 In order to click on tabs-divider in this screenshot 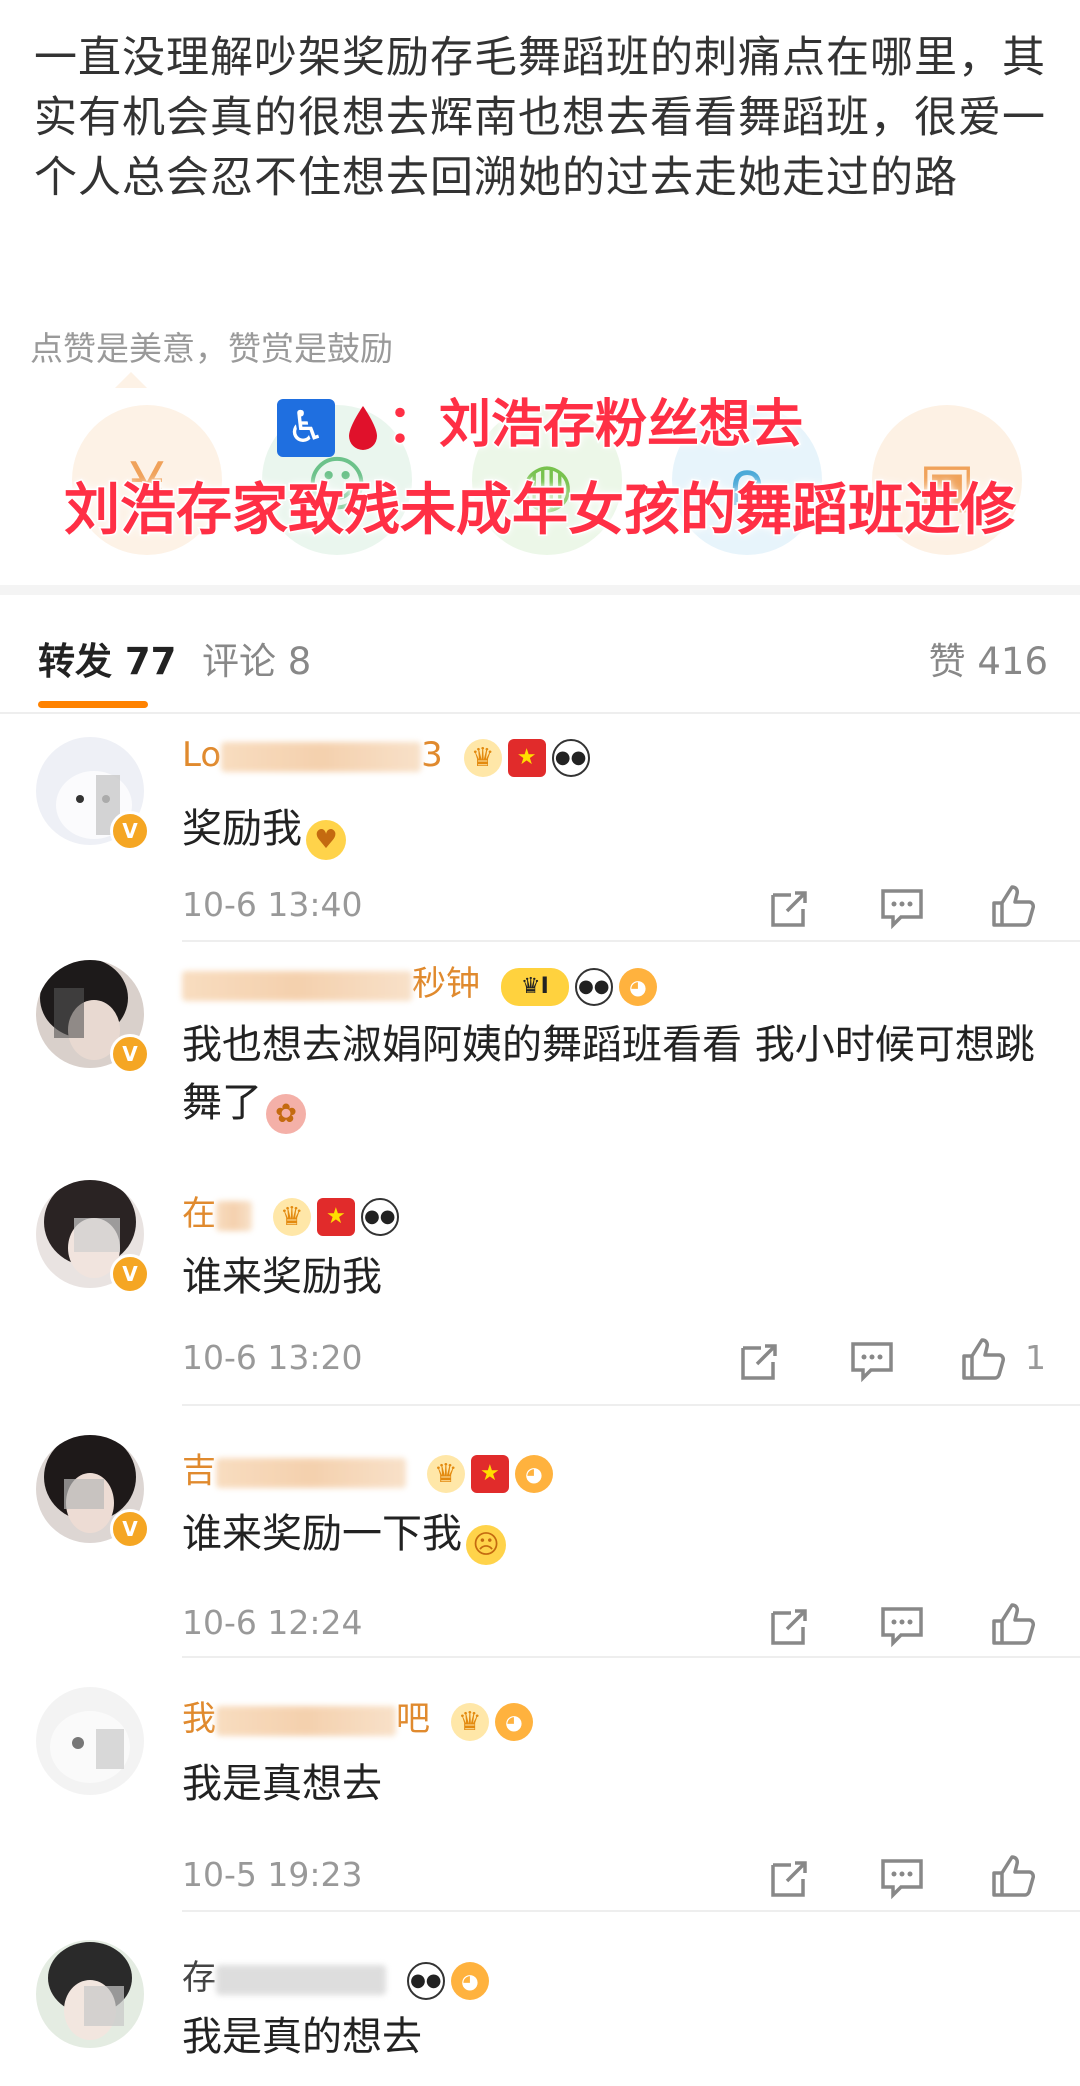, I will do `click(540, 713)`.